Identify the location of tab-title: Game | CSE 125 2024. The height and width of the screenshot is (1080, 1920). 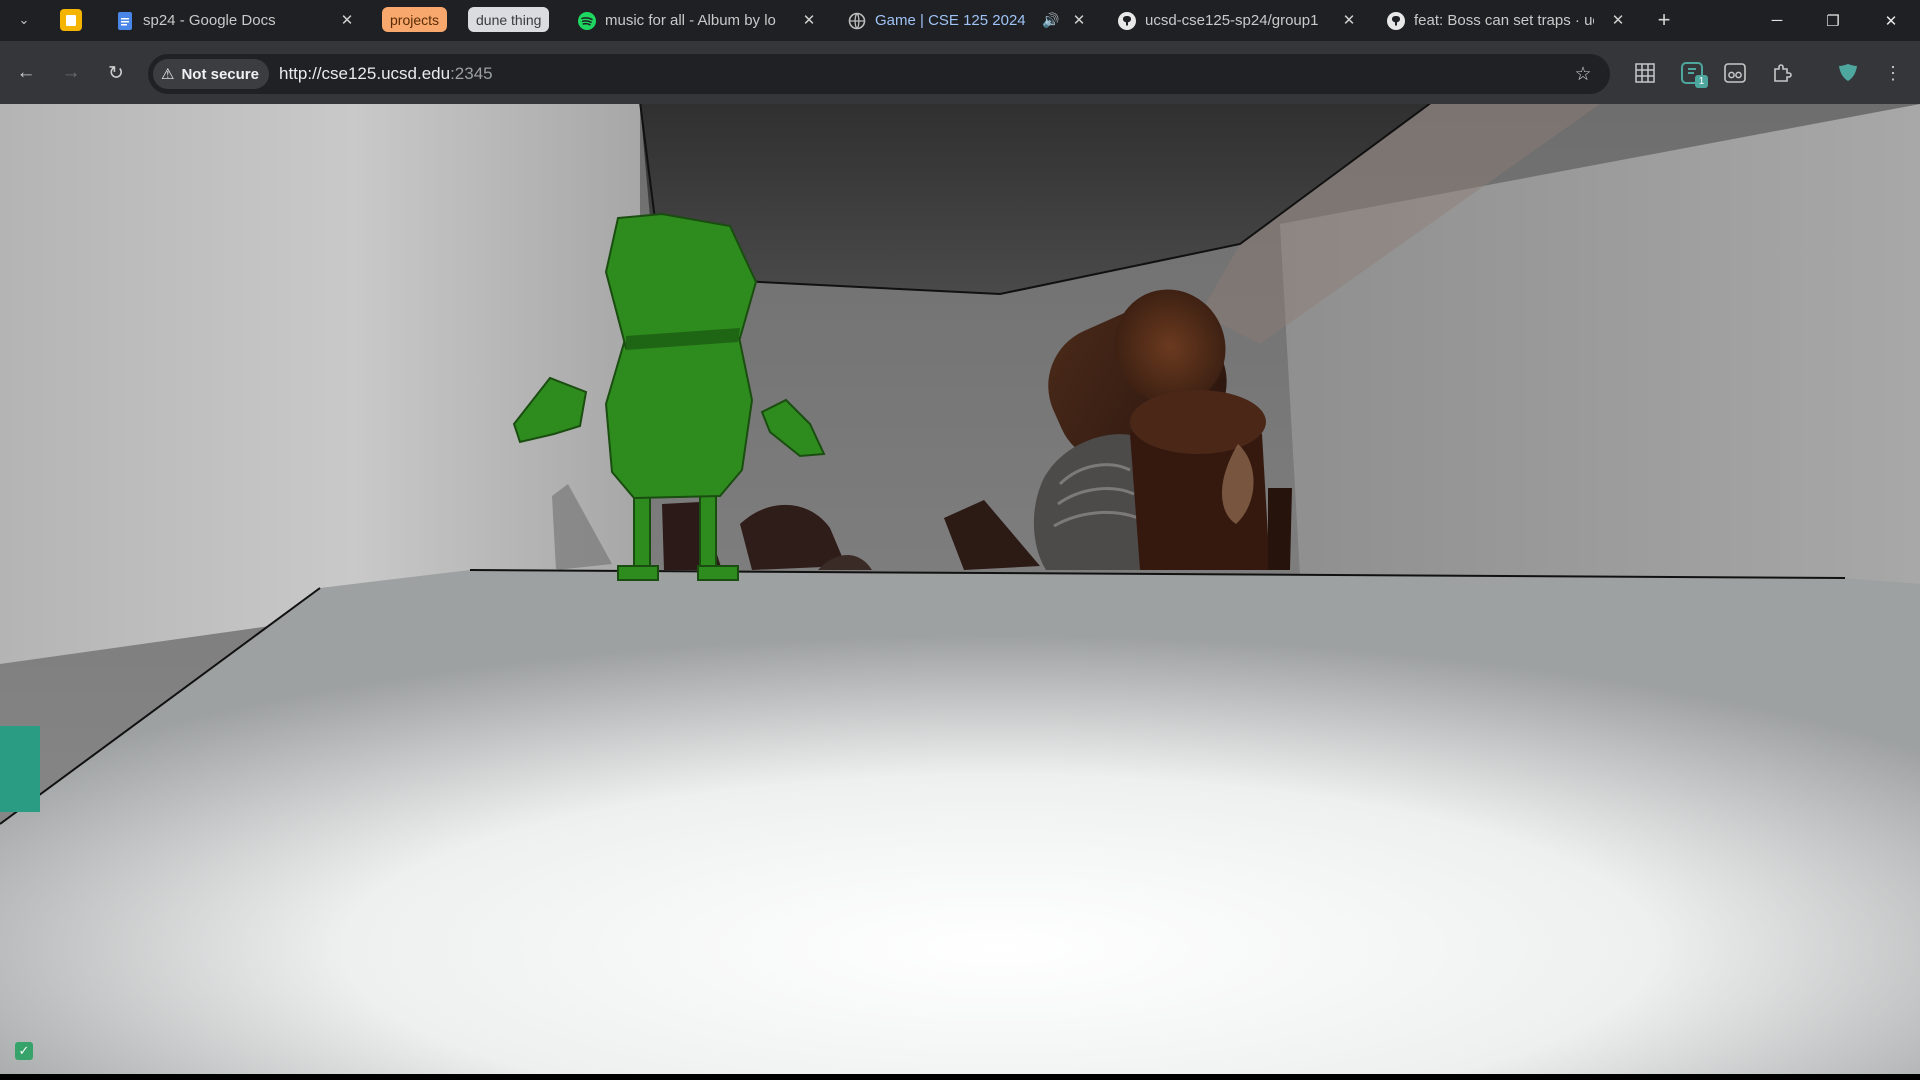
(950, 20).